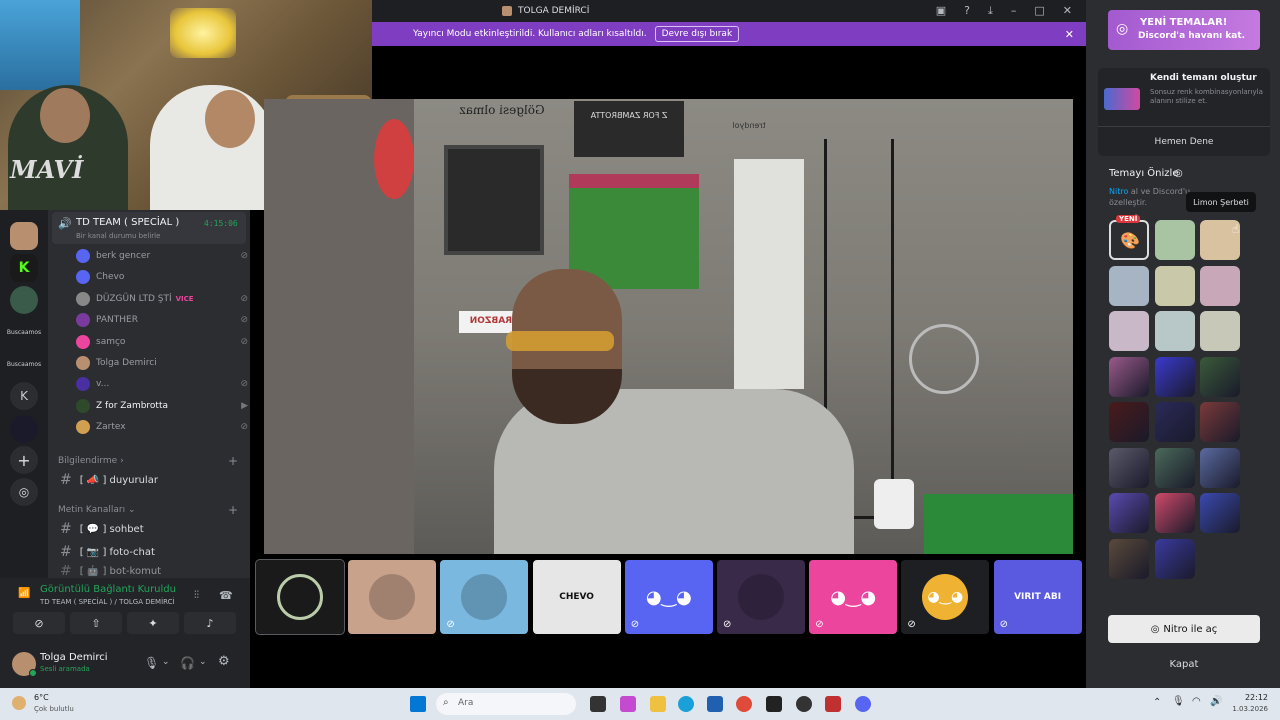 Image resolution: width=1280 pixels, height=720 pixels. I want to click on unlock-with-nitro-button: ◎ Nitro ile aç, so click(1184, 629).